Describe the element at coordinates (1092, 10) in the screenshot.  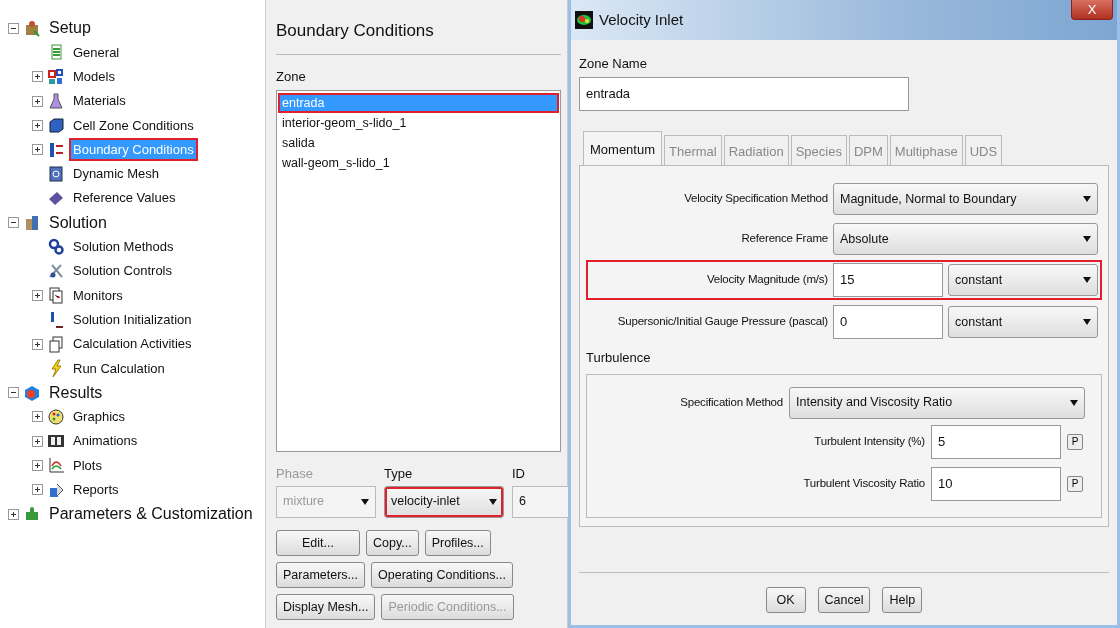
I see `close-button: X` at that location.